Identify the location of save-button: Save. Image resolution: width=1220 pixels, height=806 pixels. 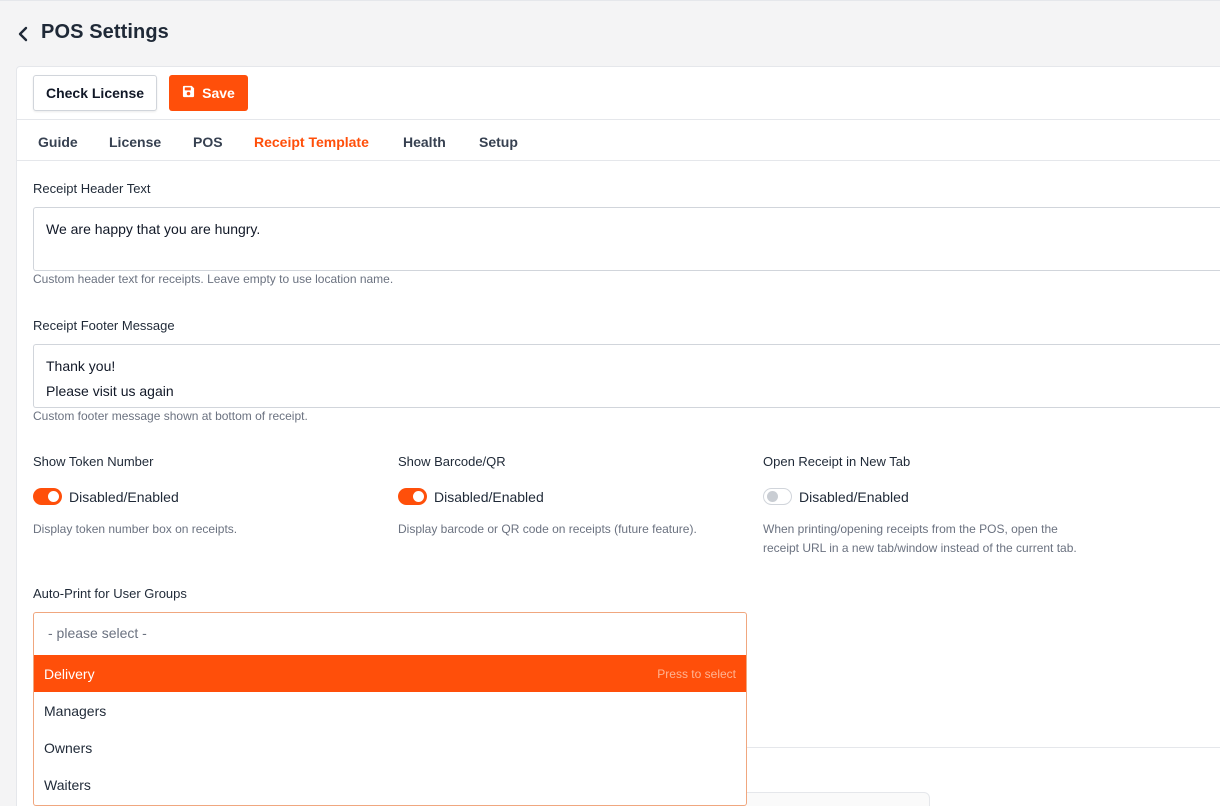
(208, 93).